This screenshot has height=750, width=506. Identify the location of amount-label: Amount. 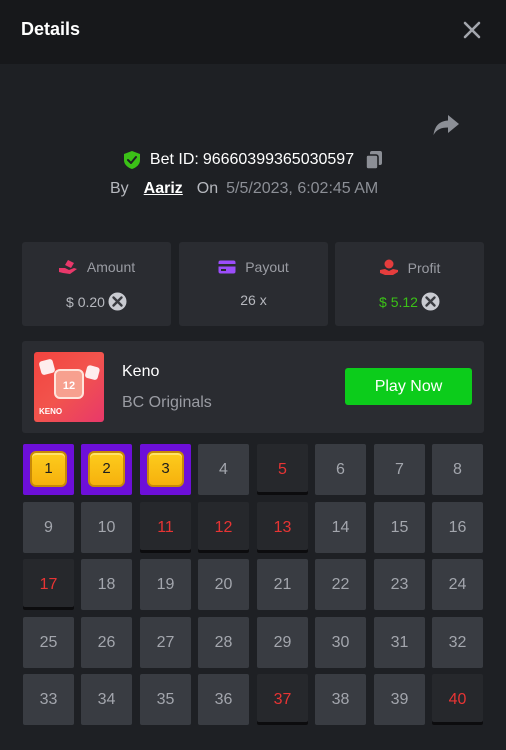
(111, 267).